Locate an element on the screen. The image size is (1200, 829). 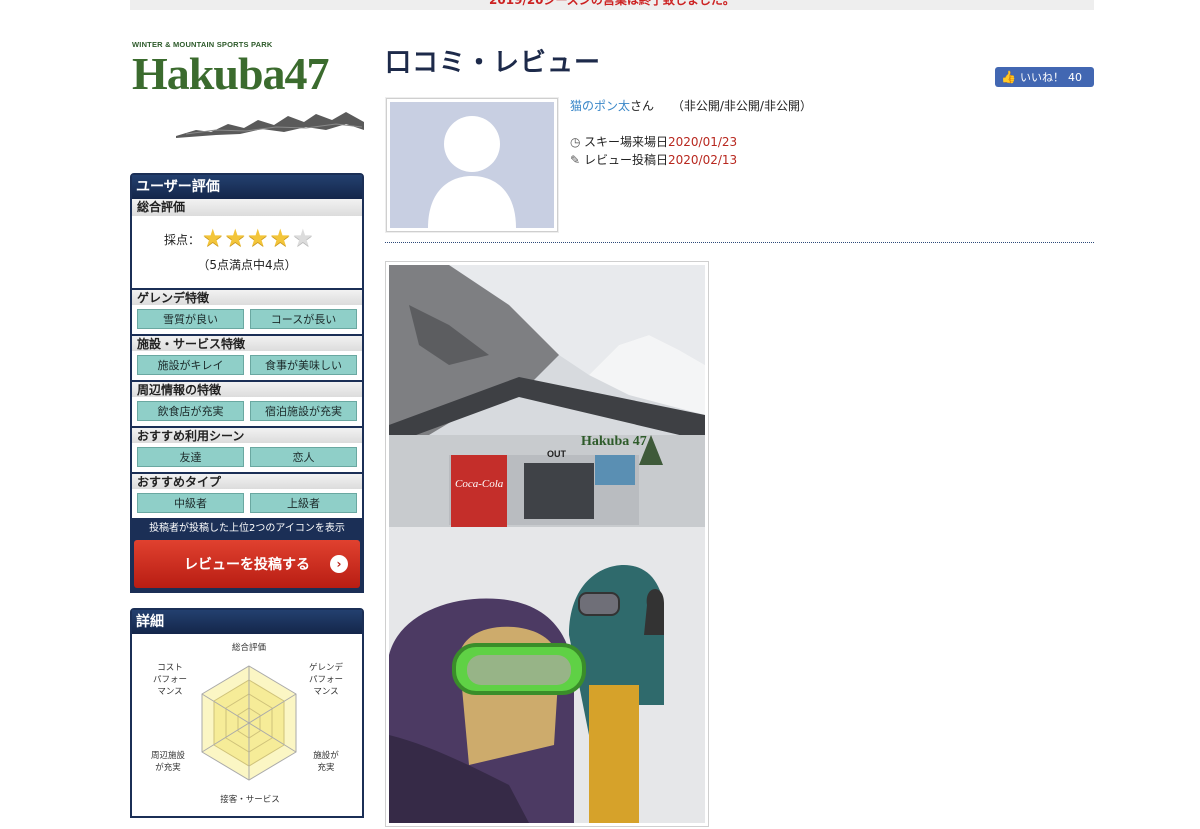
radar-label-top-right: ゲレンデ パフォー マンス is located at coordinates (325, 680).